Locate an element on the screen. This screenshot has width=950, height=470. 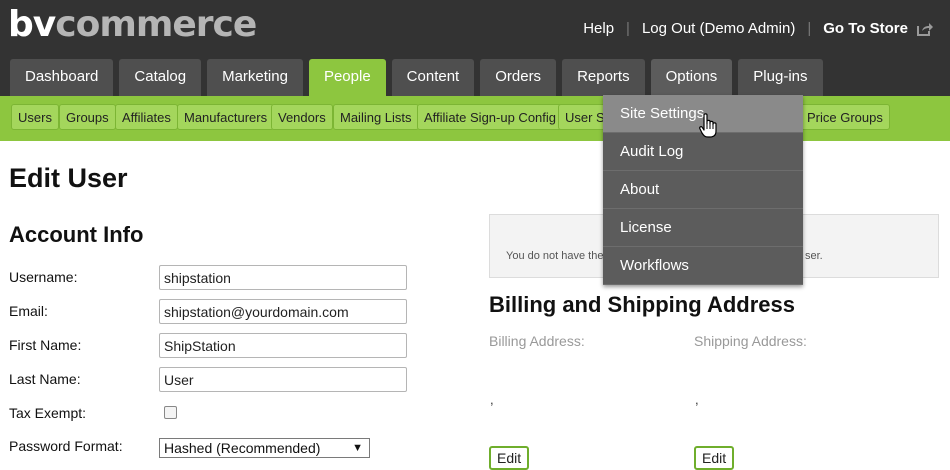
billing-address-value: , is located at coordinates (492, 399).